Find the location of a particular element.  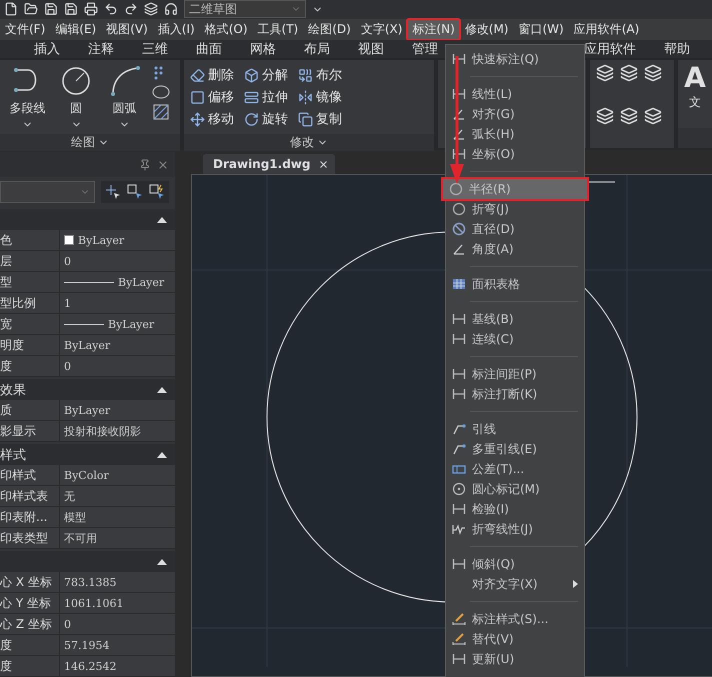

combine-icon is located at coordinates (305, 75).